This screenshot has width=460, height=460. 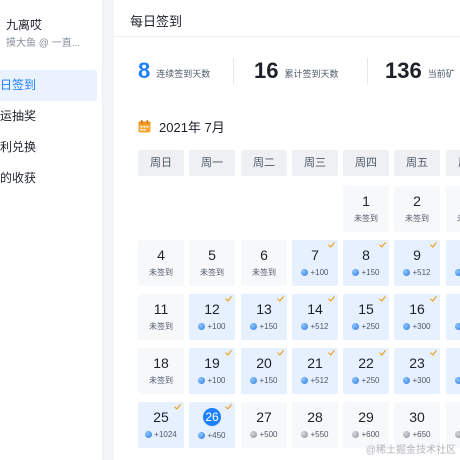 I want to click on calendar-day: 10 +250, so click(x=453, y=263).